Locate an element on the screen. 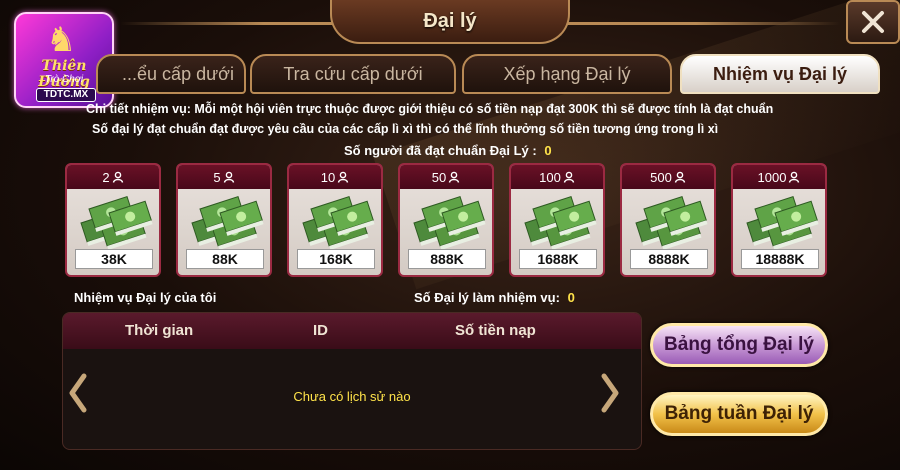 This screenshot has width=900, height=470. reward-card: 1000 18888K is located at coordinates (779, 220).